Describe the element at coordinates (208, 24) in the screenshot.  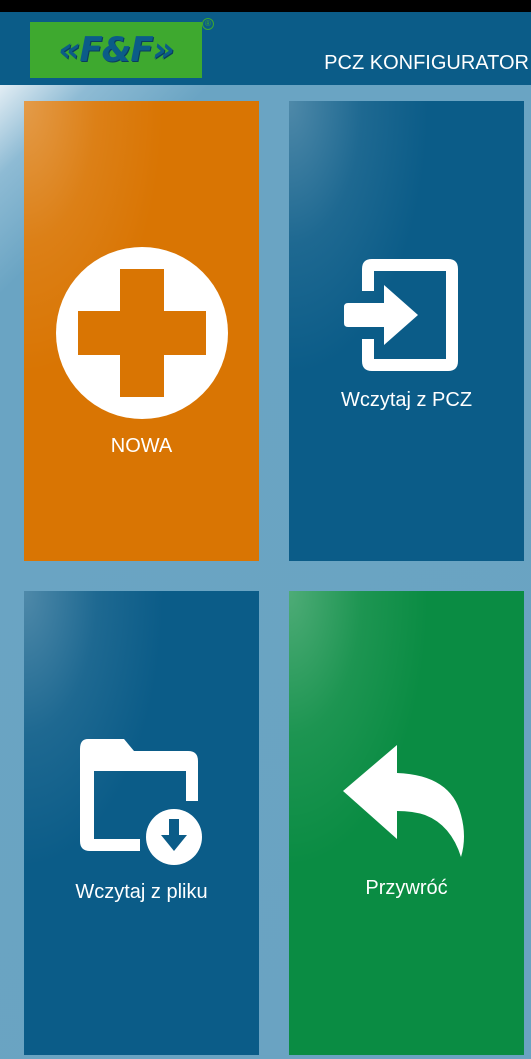
I see `registered-mark: ®` at that location.